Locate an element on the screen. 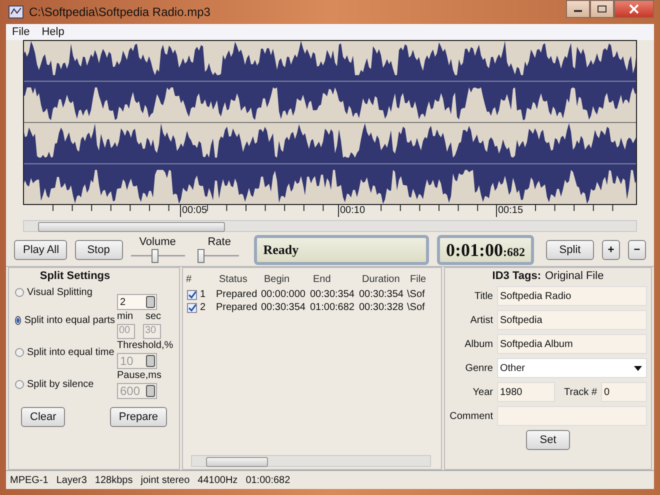 The image size is (660, 495). pause-label: Pause,ms is located at coordinates (139, 376).